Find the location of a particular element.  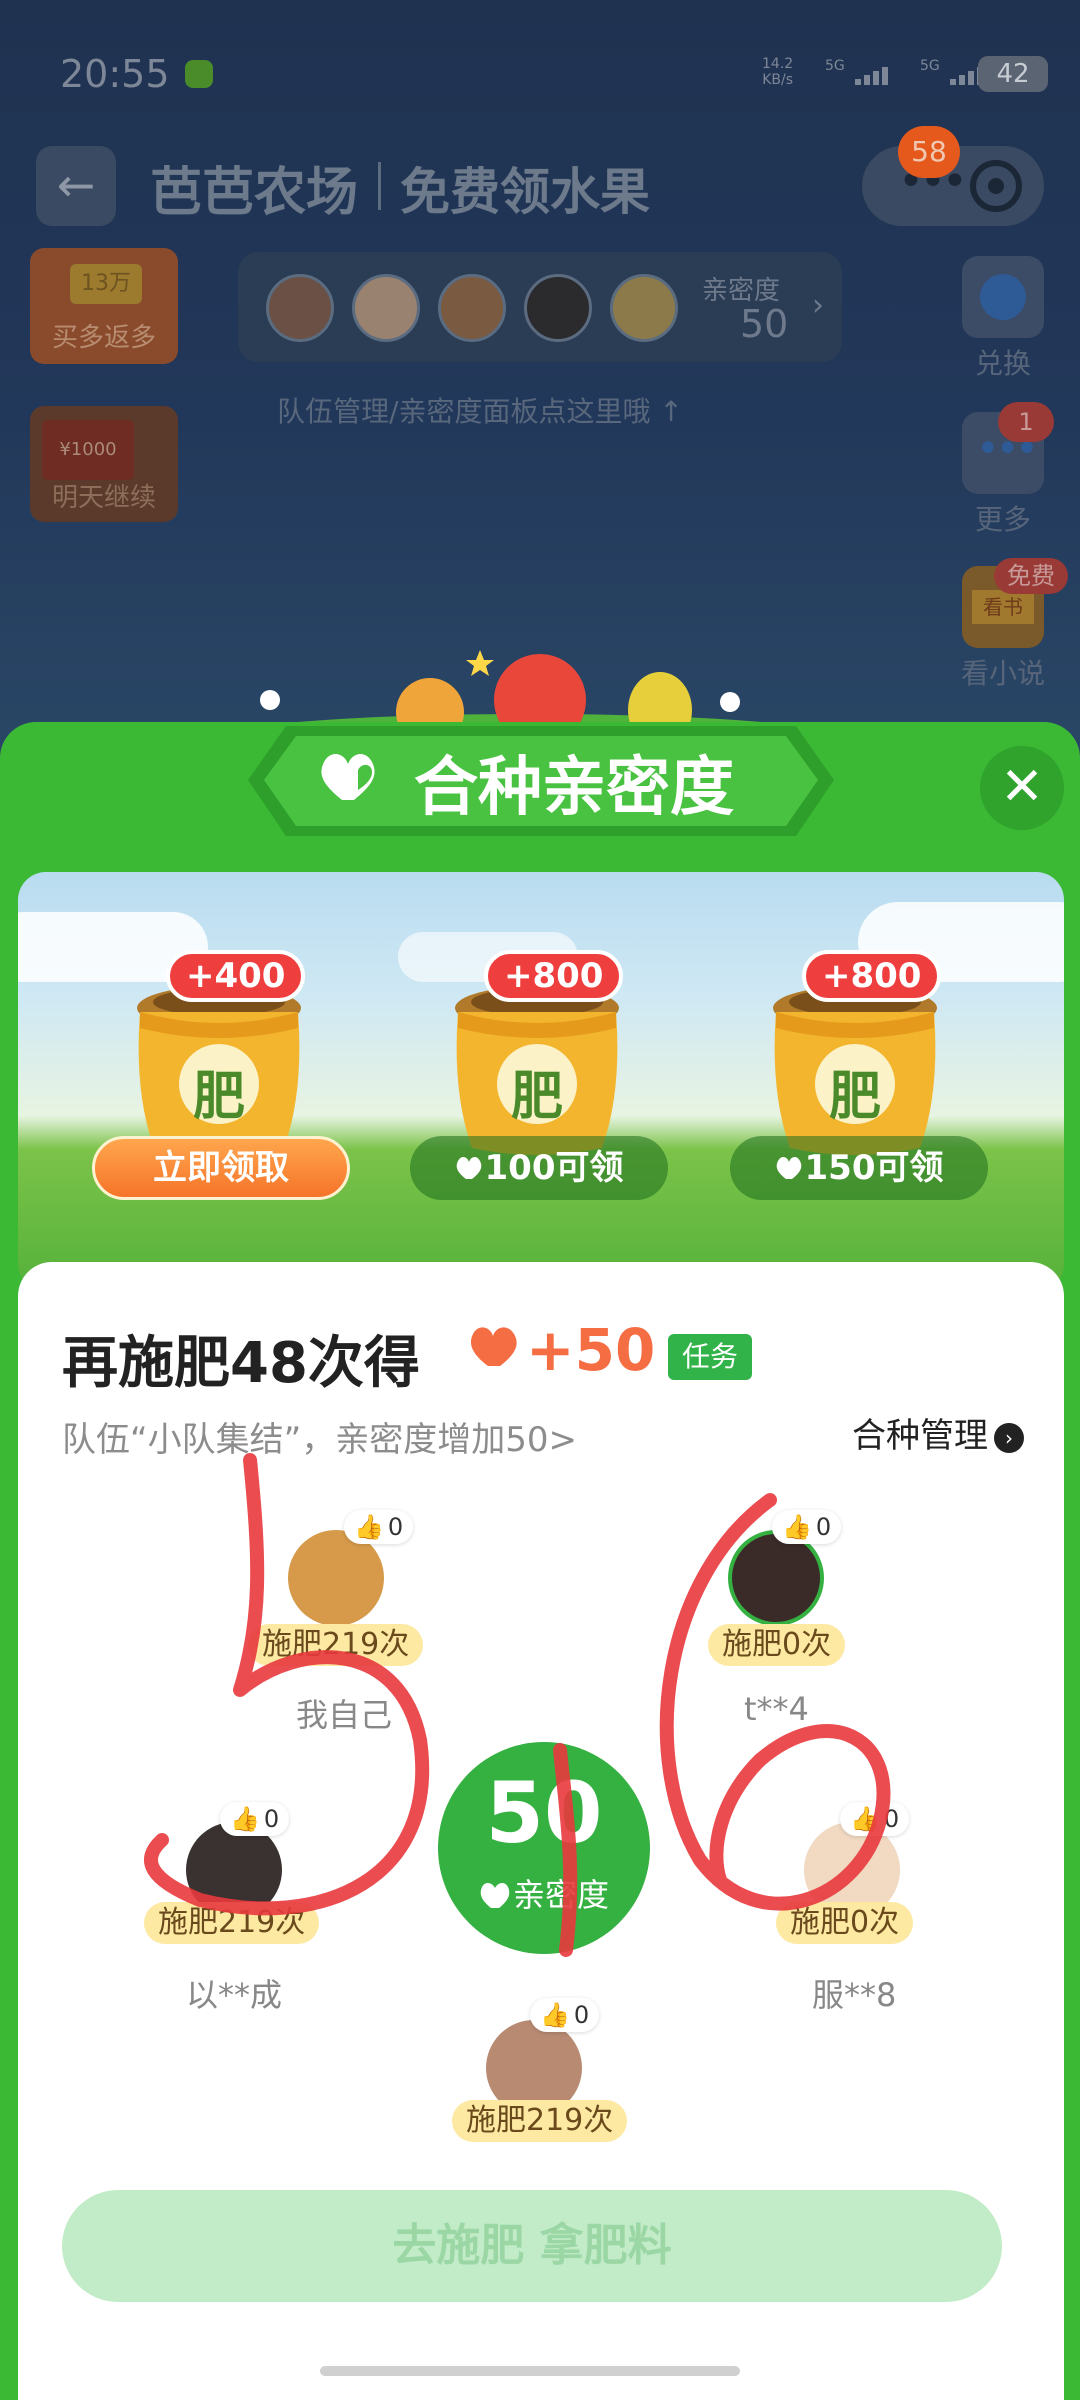

reward-requirement-text: 100可领 is located at coordinates (554, 1168).